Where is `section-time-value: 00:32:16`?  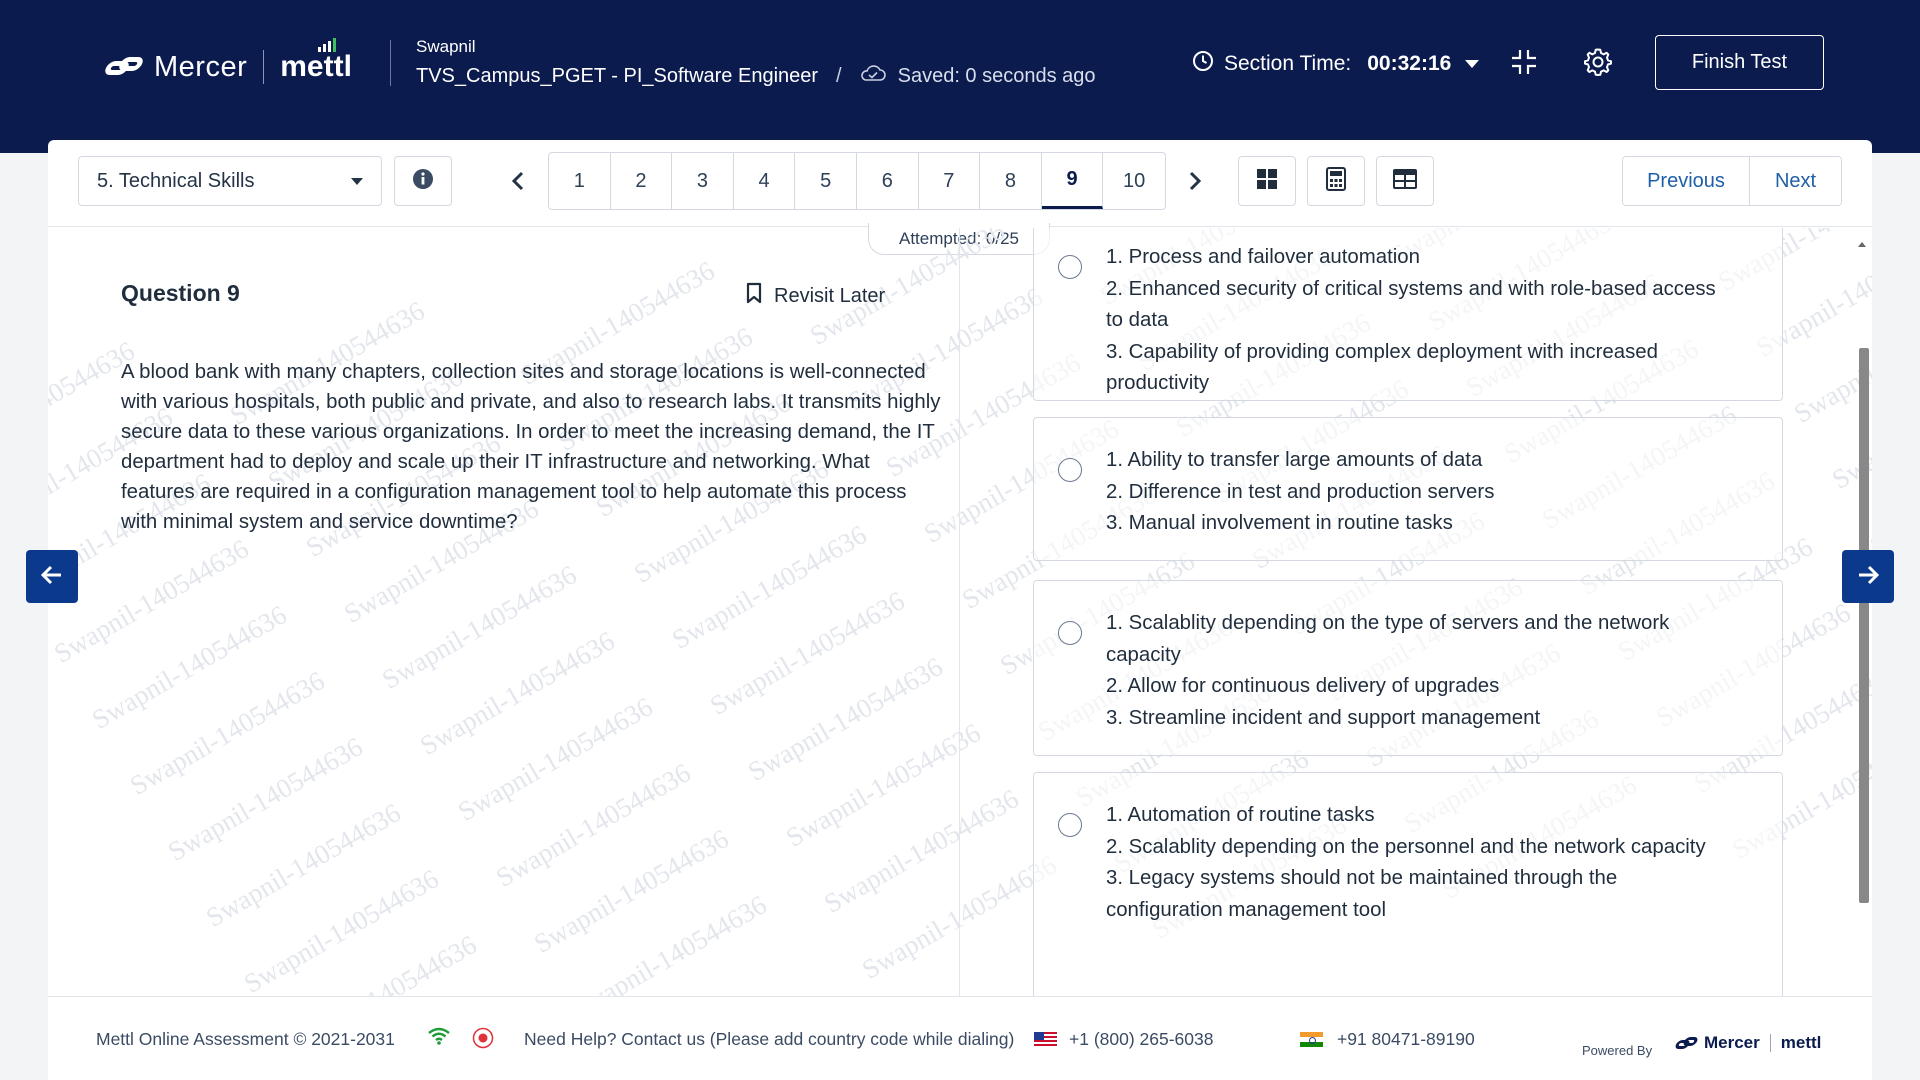
section-time-value: 00:32:16 is located at coordinates (1409, 63).